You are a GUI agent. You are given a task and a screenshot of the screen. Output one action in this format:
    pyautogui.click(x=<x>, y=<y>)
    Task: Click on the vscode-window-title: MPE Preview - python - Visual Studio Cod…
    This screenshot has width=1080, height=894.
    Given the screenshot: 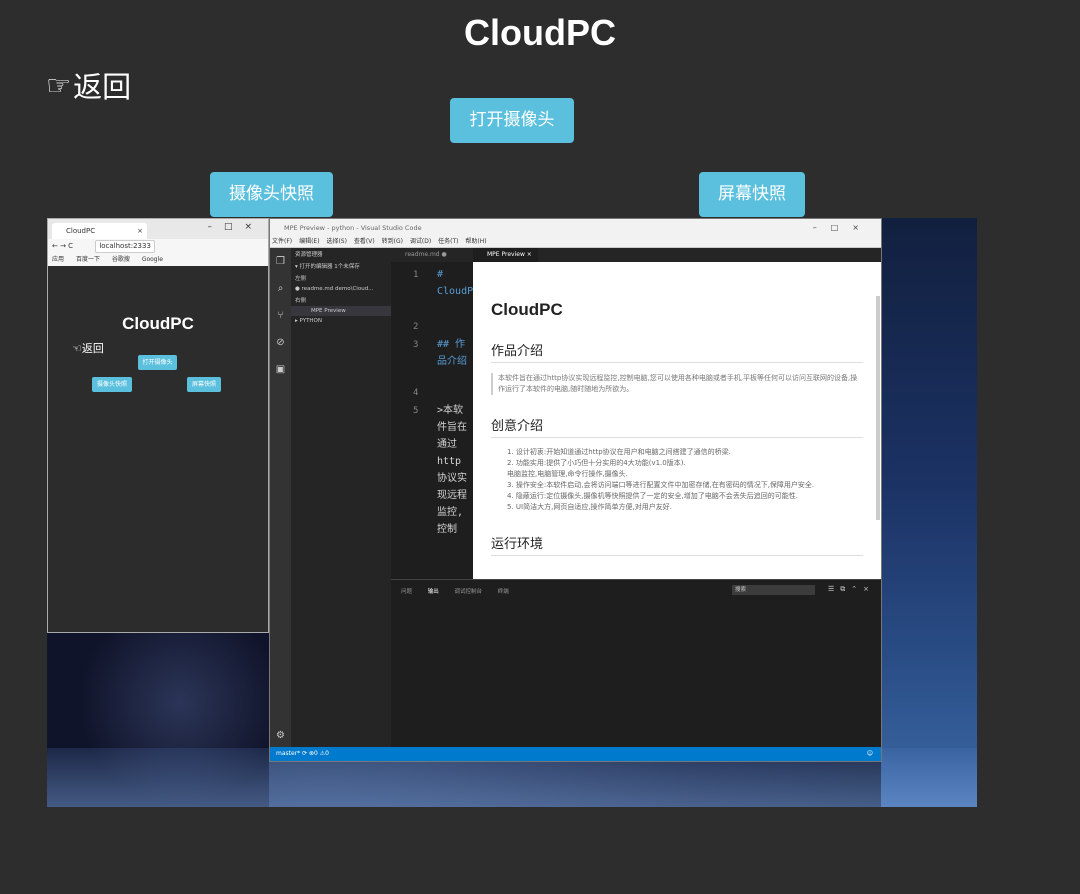 What is the action you would take?
    pyautogui.click(x=353, y=228)
    